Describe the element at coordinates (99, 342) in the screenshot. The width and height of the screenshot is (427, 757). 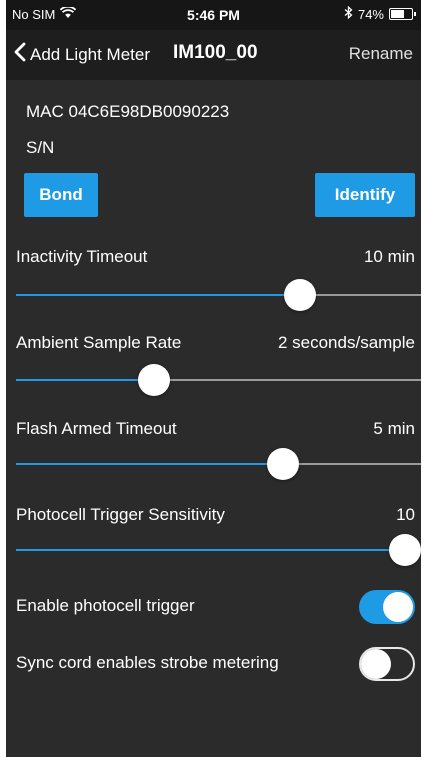
I see `ambient-sample-rate-label: Ambient Sample Rate` at that location.